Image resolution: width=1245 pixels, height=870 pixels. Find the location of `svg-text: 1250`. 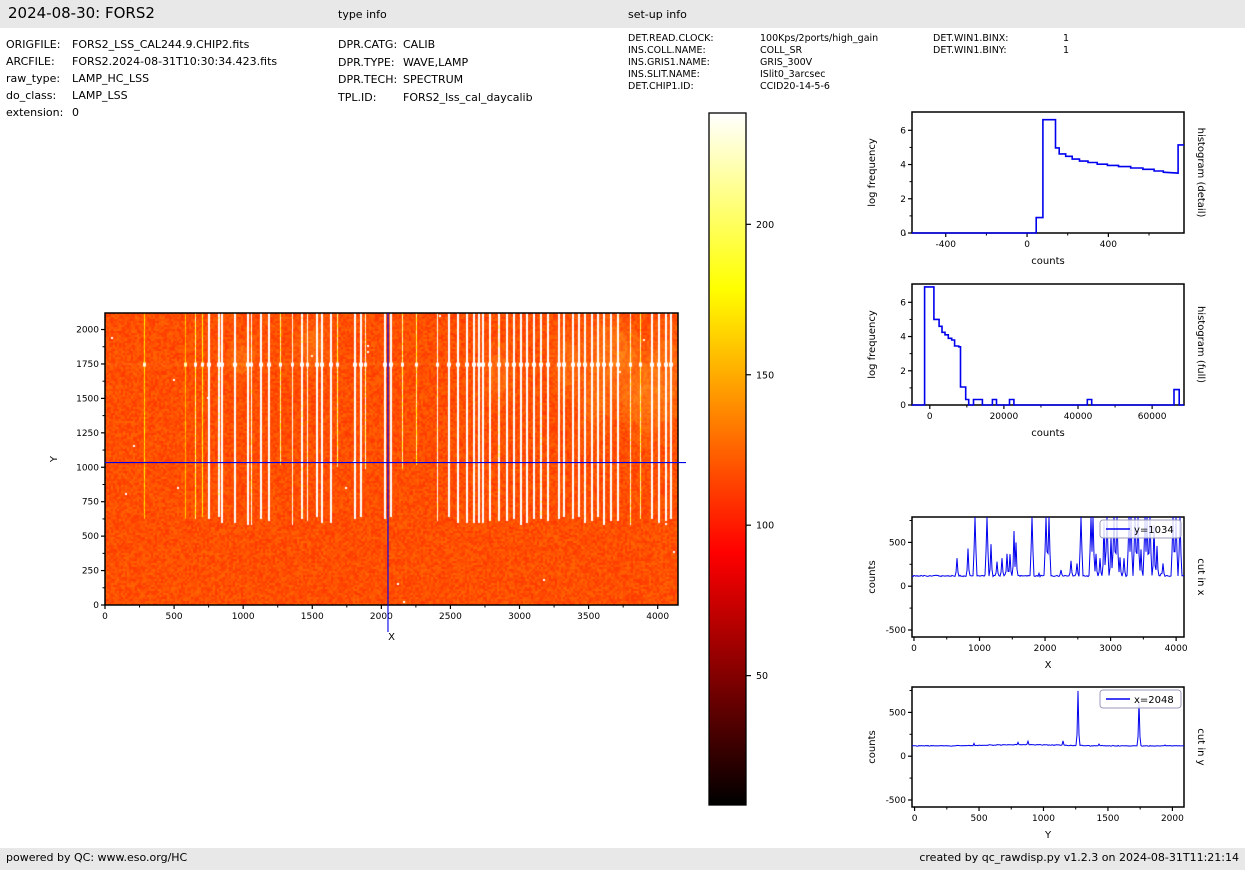

svg-text: 1250 is located at coordinates (87, 434).